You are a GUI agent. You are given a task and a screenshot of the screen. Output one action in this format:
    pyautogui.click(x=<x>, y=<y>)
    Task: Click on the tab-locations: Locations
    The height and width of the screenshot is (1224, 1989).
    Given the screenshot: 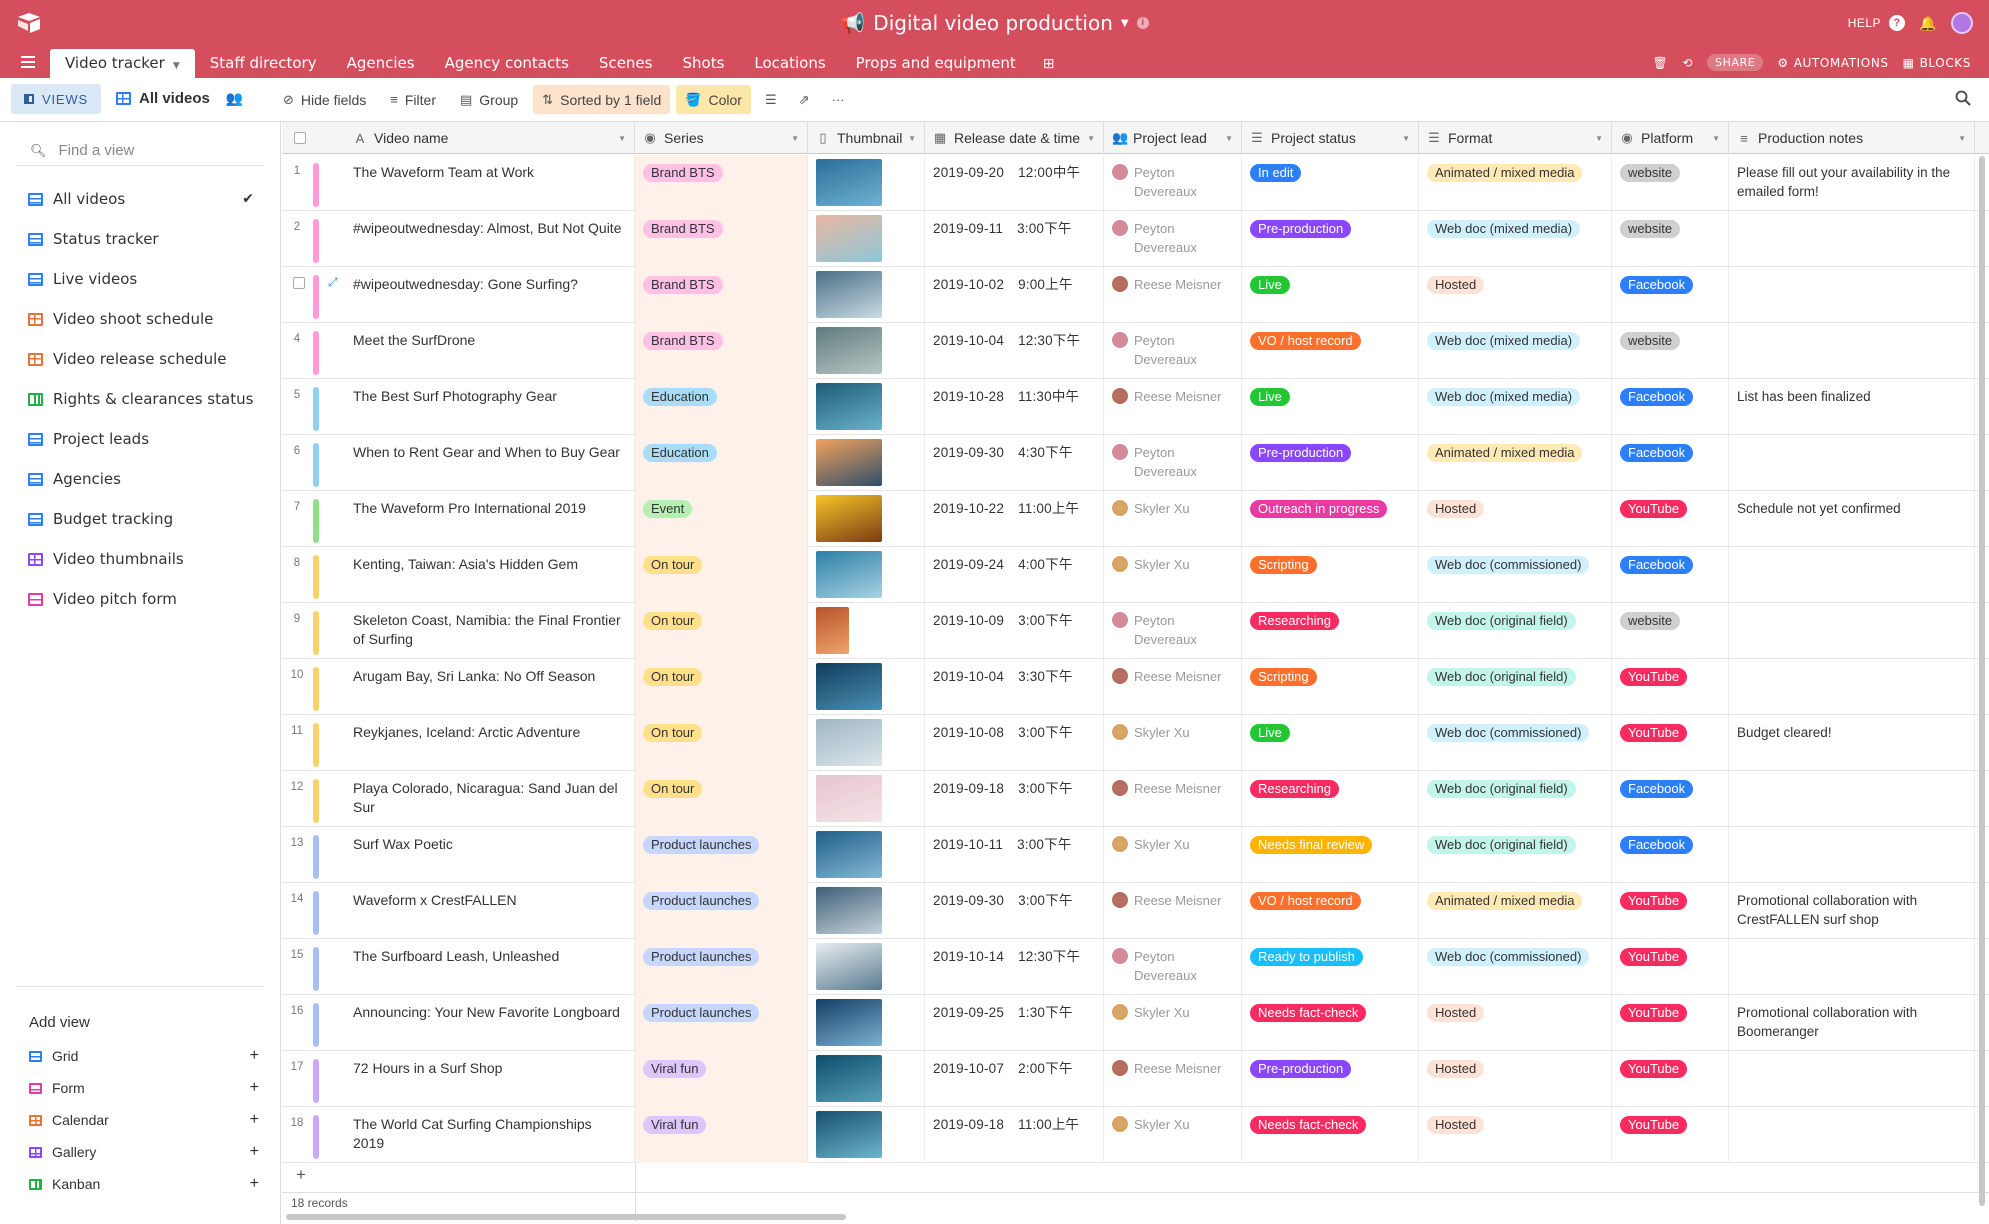 What is the action you would take?
    pyautogui.click(x=789, y=63)
    